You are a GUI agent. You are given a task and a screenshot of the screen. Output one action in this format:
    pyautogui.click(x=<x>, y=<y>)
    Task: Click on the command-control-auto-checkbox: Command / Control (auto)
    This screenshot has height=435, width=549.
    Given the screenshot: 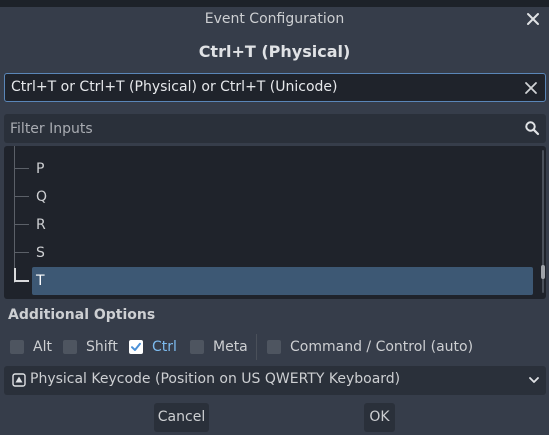 What is the action you would take?
    pyautogui.click(x=370, y=347)
    